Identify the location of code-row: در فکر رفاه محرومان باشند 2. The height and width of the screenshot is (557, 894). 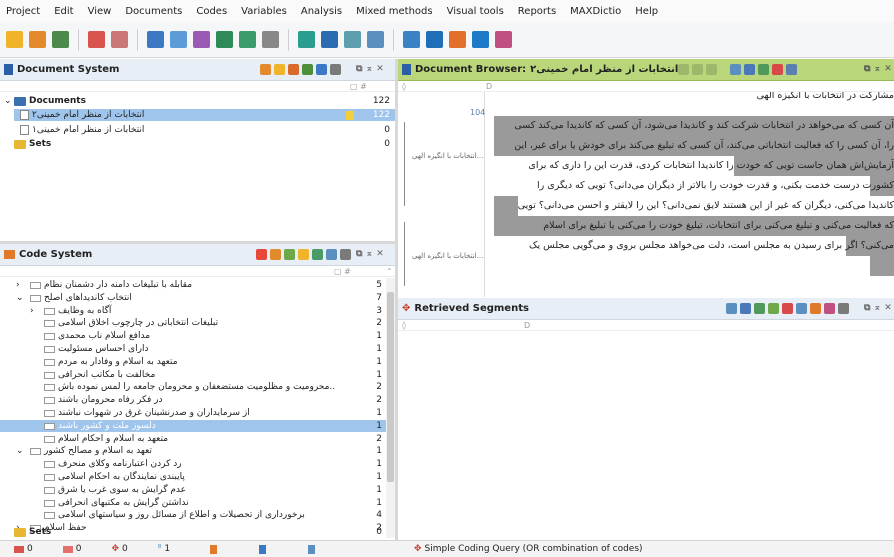
(193, 400).